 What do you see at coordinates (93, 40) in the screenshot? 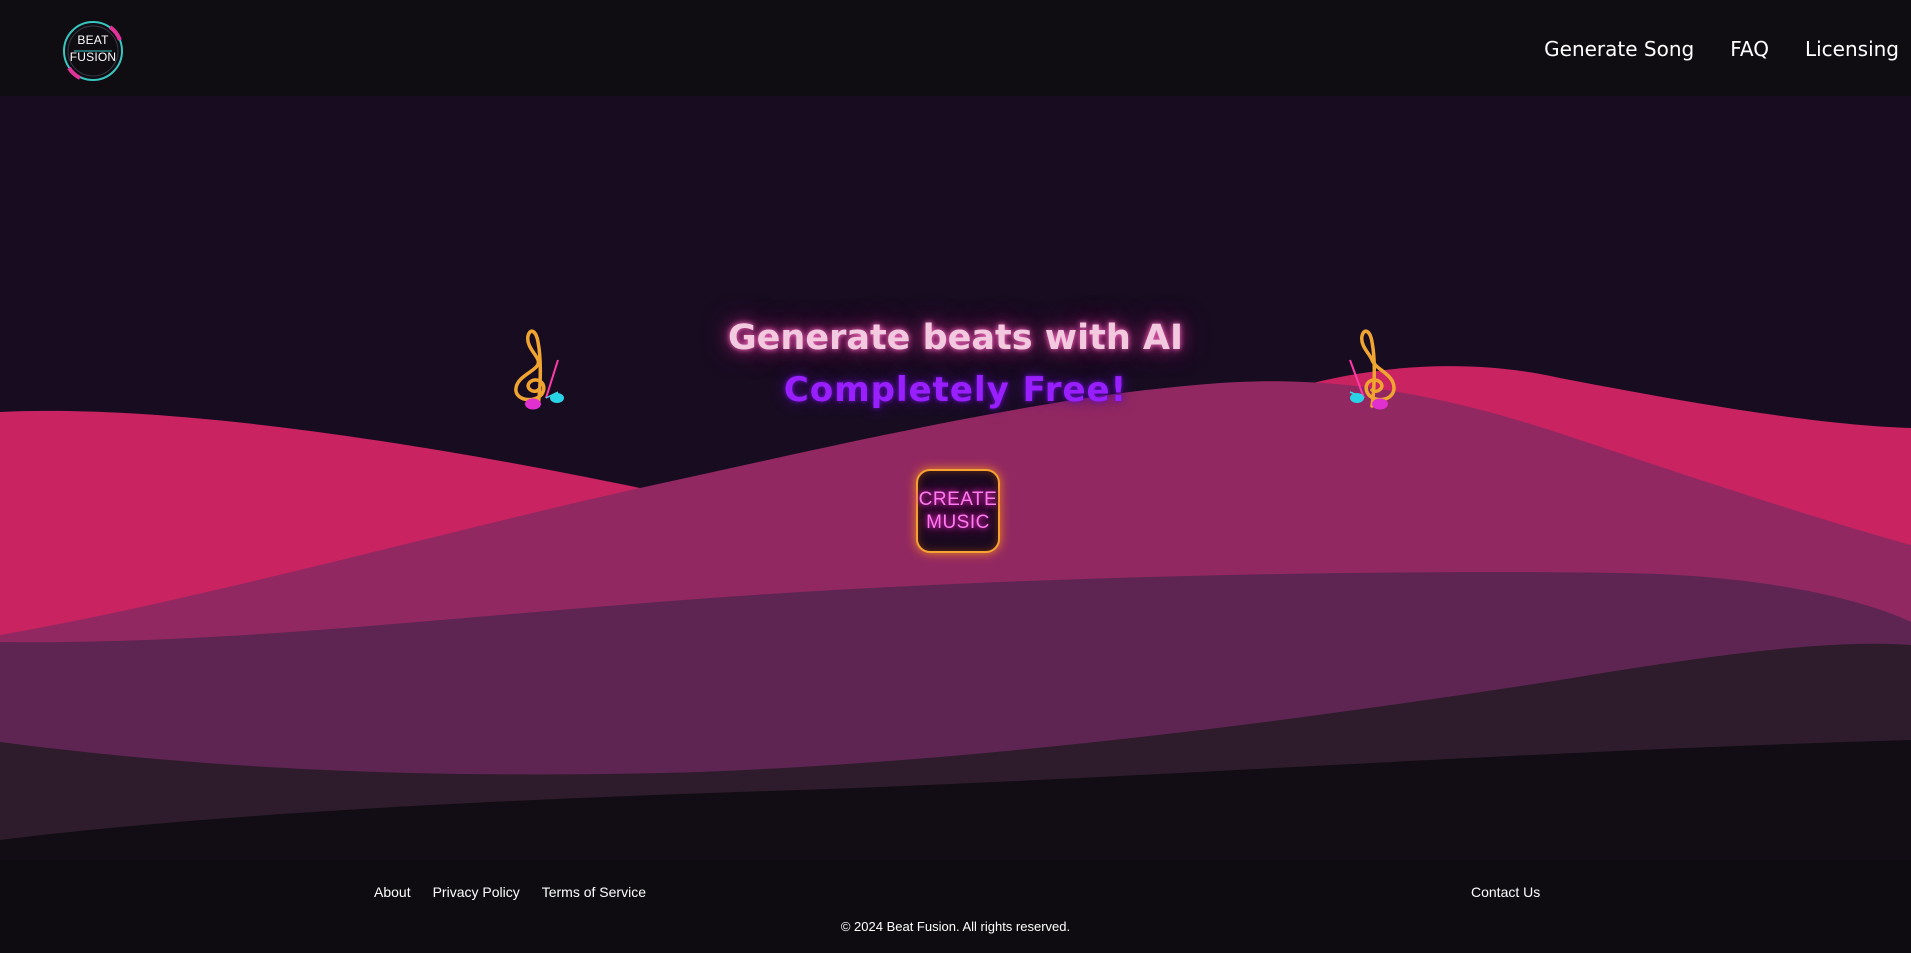
I see `logo-line-1: BEAT` at bounding box center [93, 40].